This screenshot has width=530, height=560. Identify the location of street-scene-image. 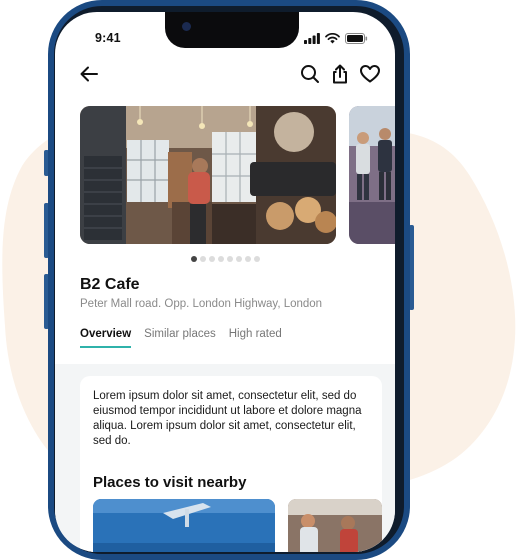
(372, 175).